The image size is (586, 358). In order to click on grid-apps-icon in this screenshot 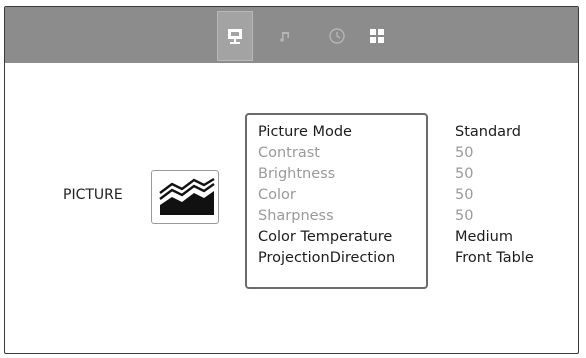, I will do `click(377, 36)`.